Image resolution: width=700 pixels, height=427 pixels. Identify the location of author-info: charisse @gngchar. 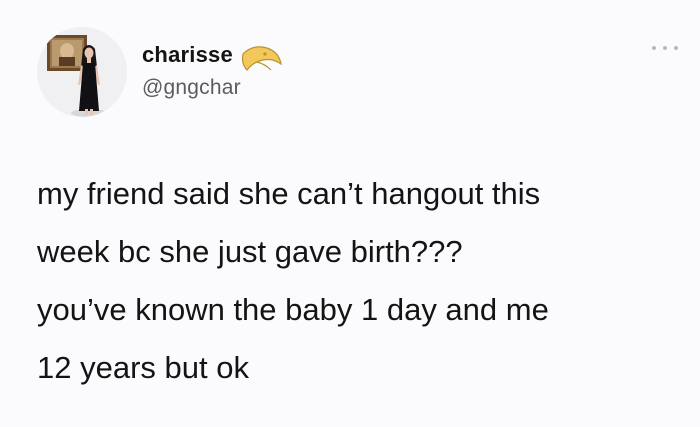
(212, 70).